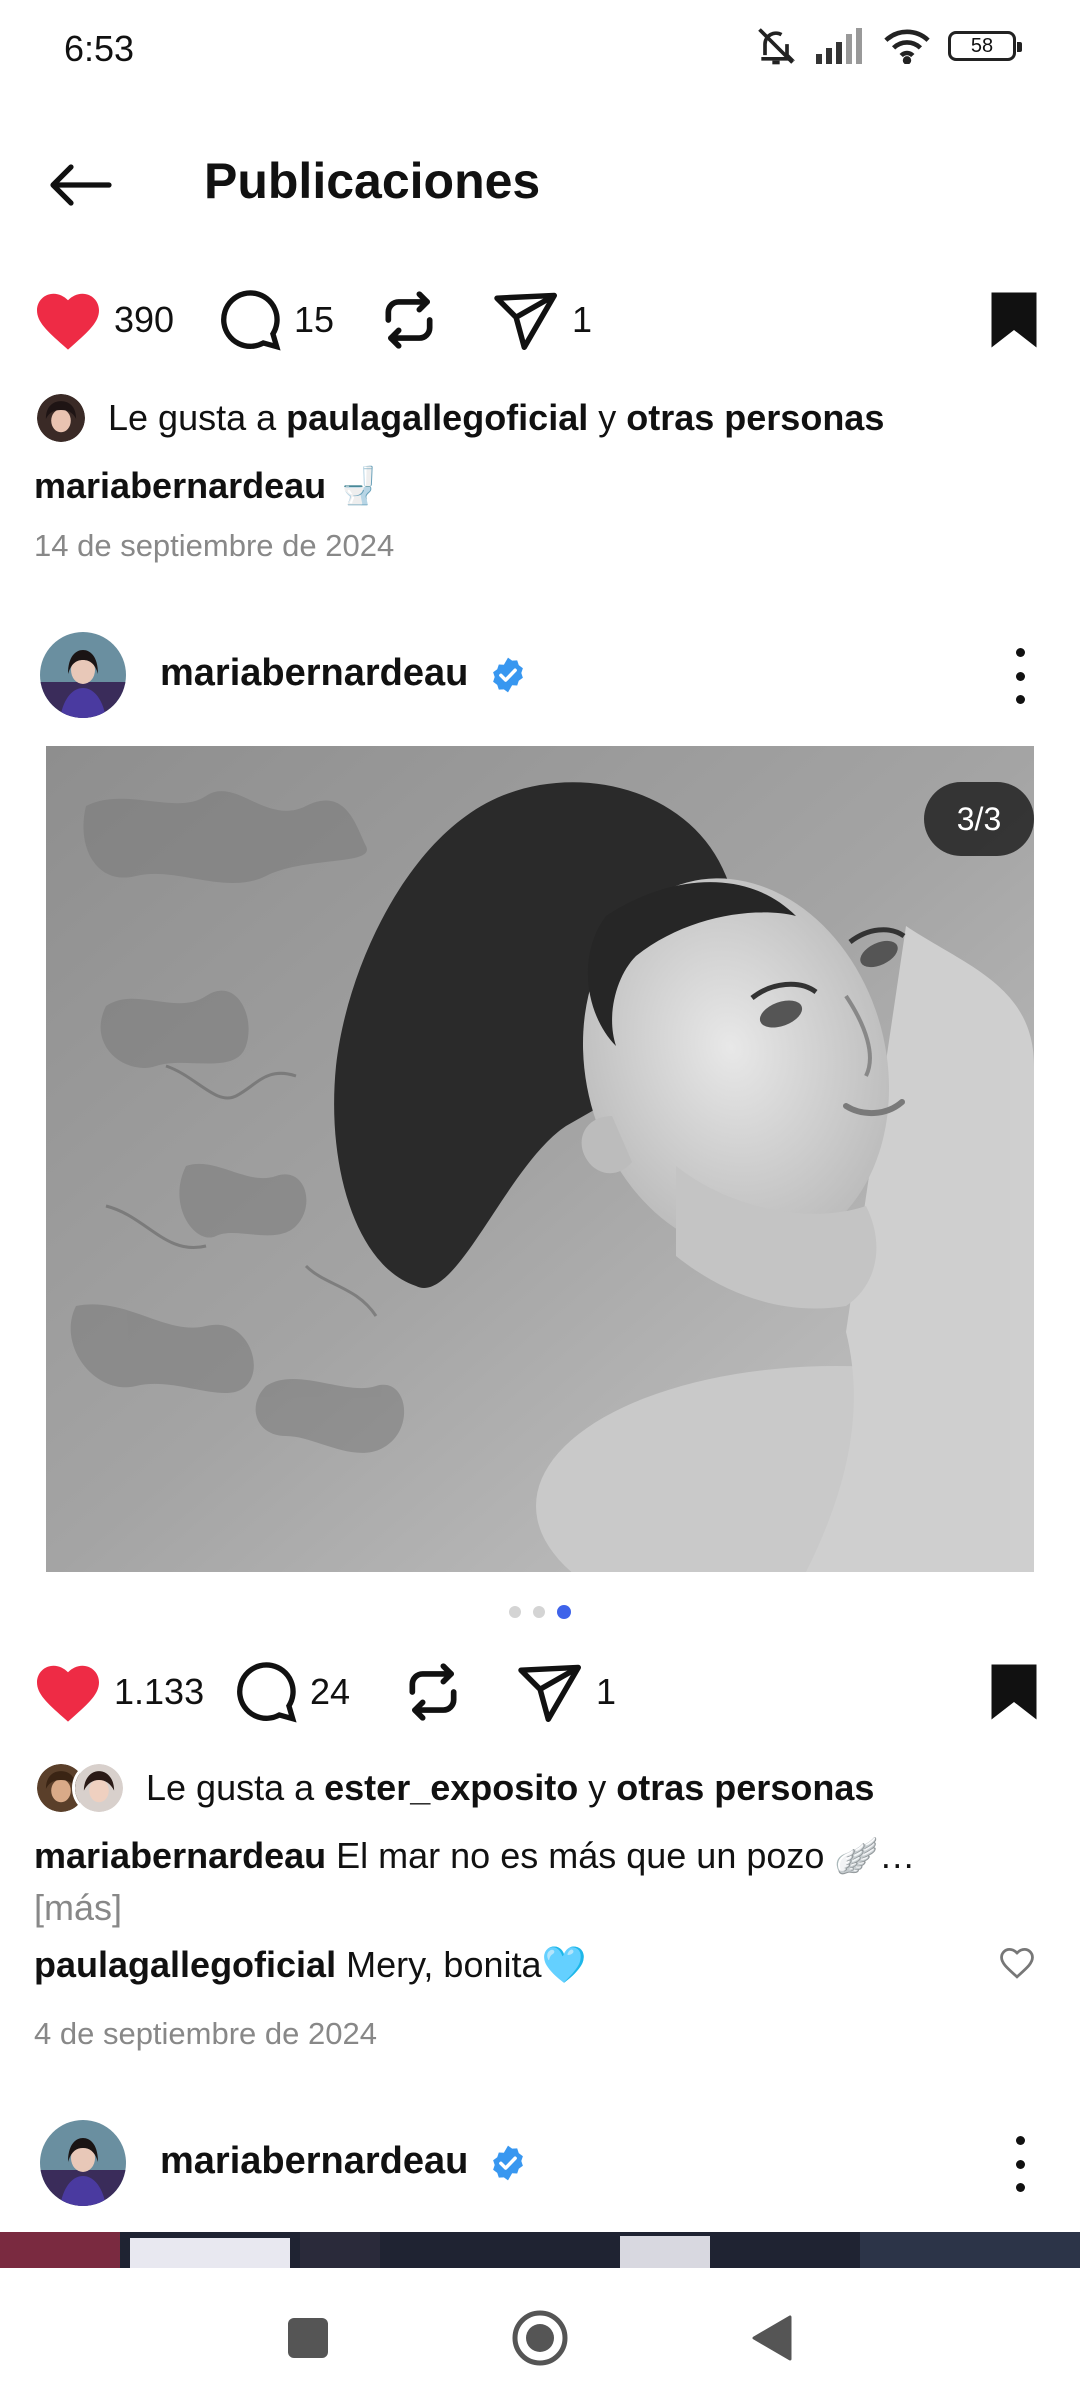 The width and height of the screenshot is (1080, 2400). Describe the element at coordinates (839, 46) in the screenshot. I see `signal-icon` at that location.